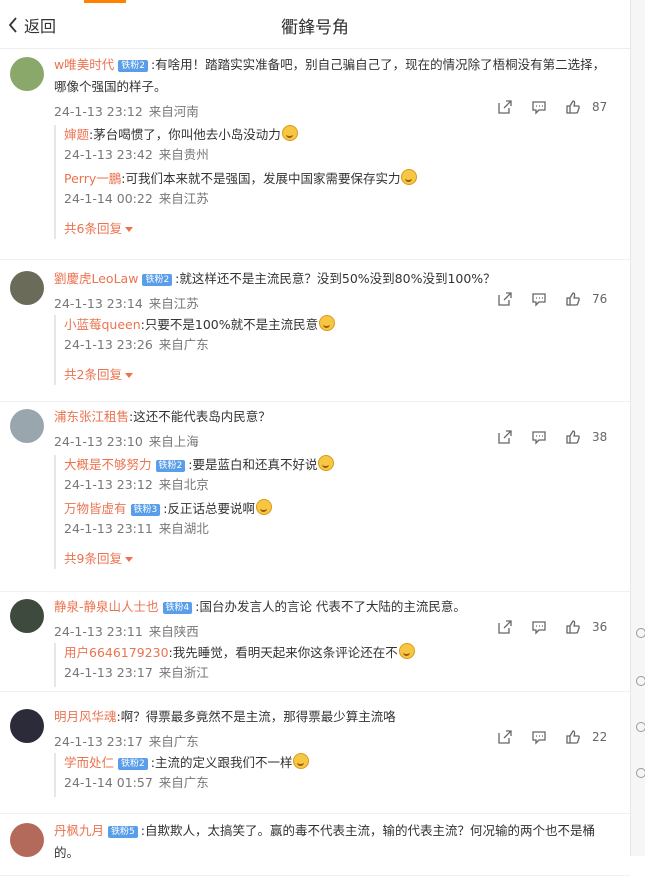  Describe the element at coordinates (89, 762) in the screenshot. I see `reply-user-name: 学而处仁` at that location.